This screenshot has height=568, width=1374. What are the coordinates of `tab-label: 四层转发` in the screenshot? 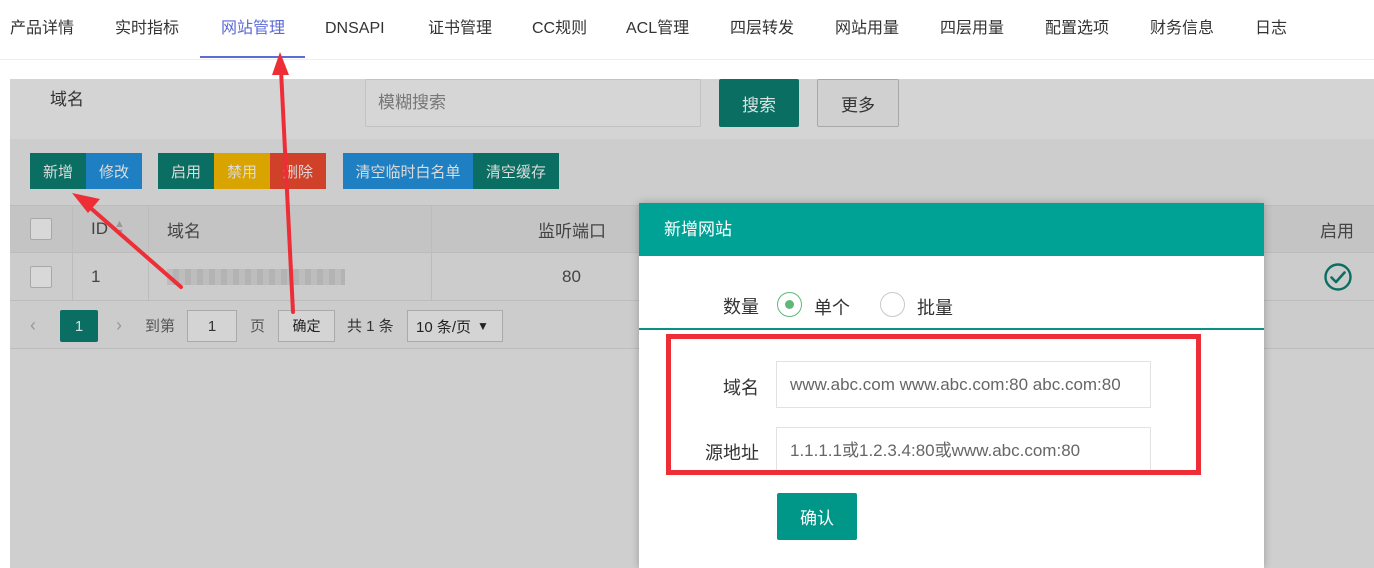 It's located at (762, 28).